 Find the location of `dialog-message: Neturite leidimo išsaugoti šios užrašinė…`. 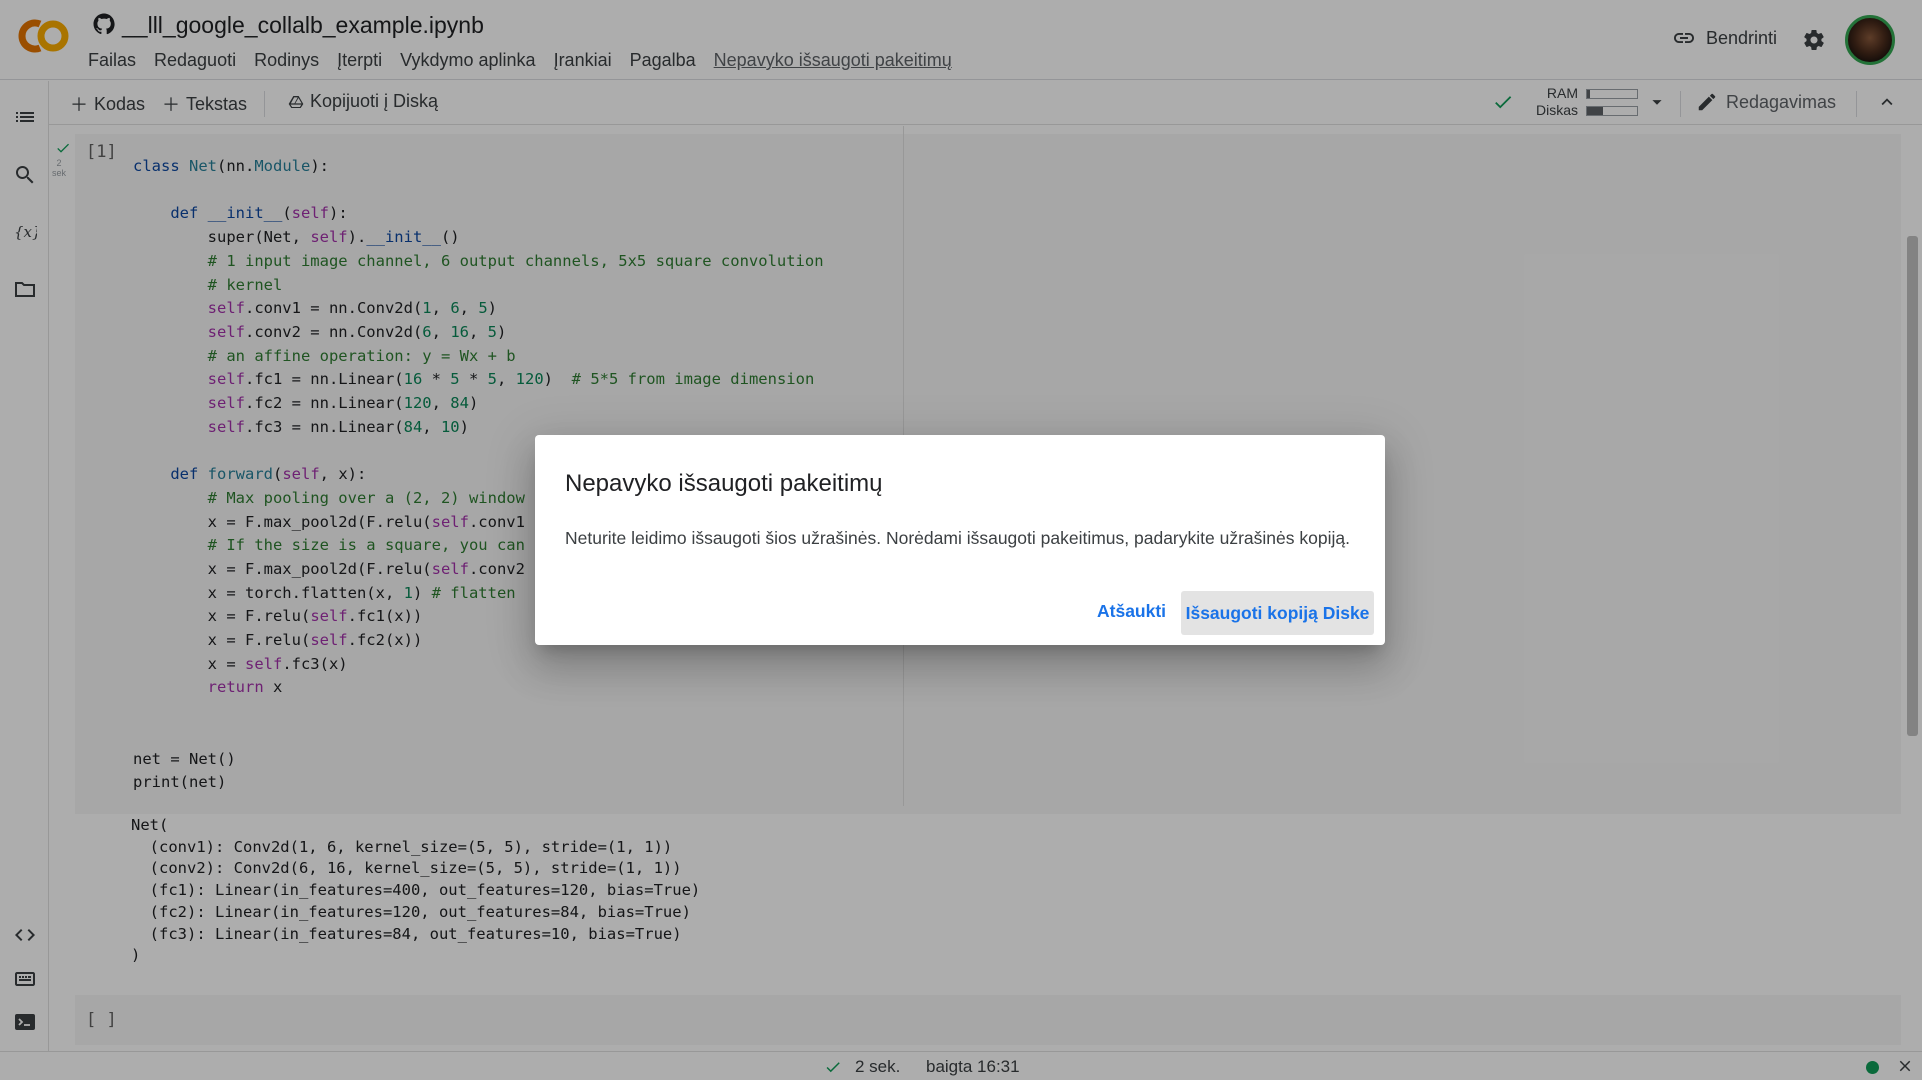

dialog-message: Neturite leidimo išsaugoti šios užrašinė… is located at coordinates (957, 538).